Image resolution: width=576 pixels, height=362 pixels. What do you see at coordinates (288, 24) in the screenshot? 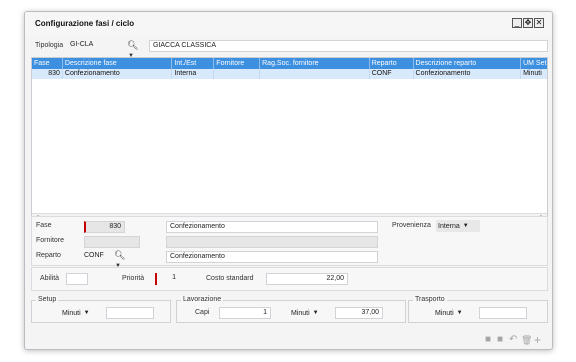
I see `title-bar: Configurazione fasi / ciclo _ ✥ ✕` at bounding box center [288, 24].